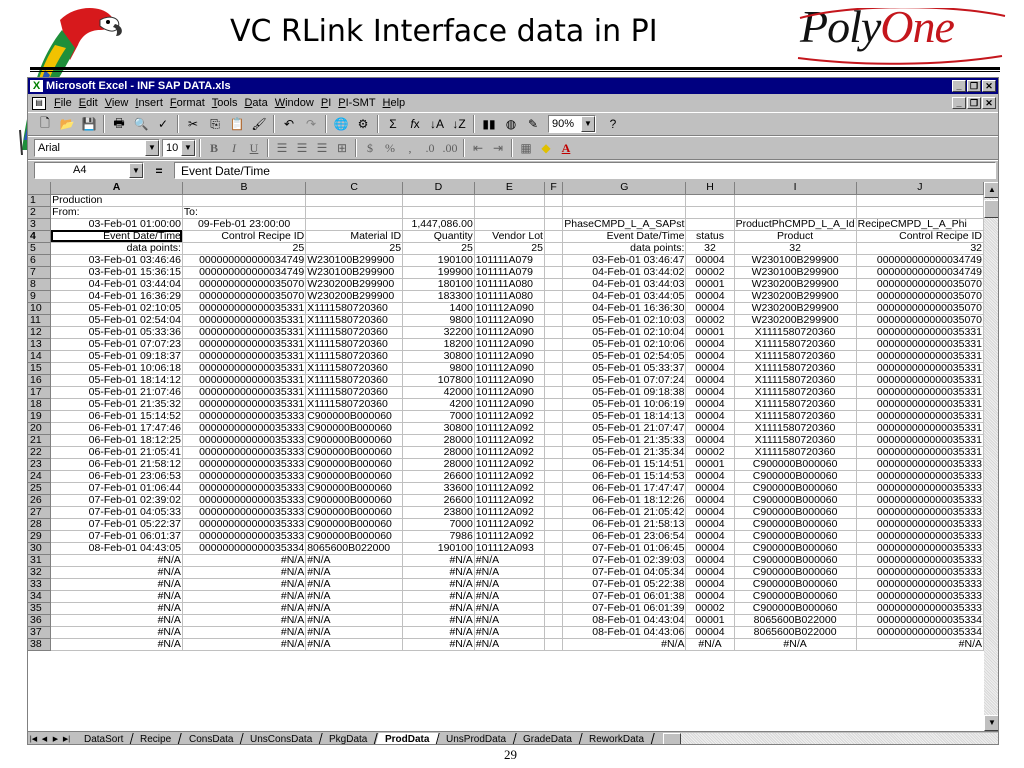  I want to click on cell-a: 06-Feb-01 21:58:12, so click(116, 464).